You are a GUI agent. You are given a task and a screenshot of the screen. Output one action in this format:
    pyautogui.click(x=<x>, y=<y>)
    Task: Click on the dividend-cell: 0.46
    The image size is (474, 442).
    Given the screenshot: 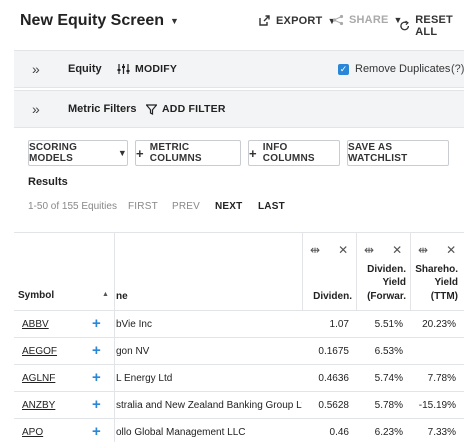 What is the action you would take?
    pyautogui.click(x=339, y=432)
    